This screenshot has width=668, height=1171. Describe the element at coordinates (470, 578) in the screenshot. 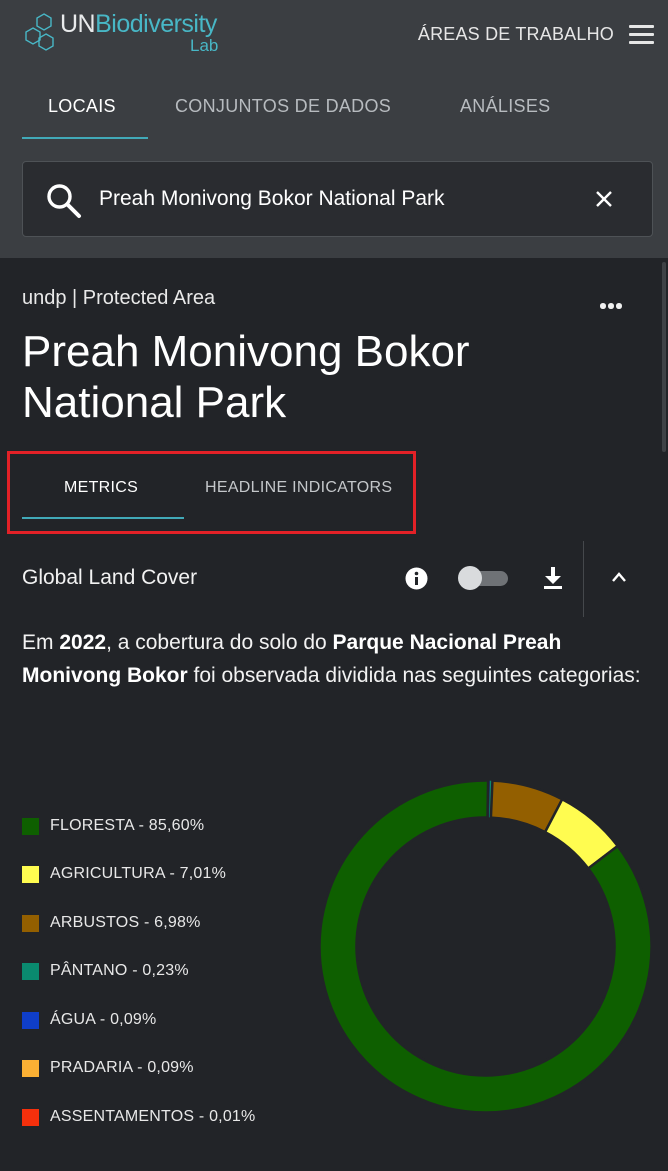

I see `toggle-knob` at that location.